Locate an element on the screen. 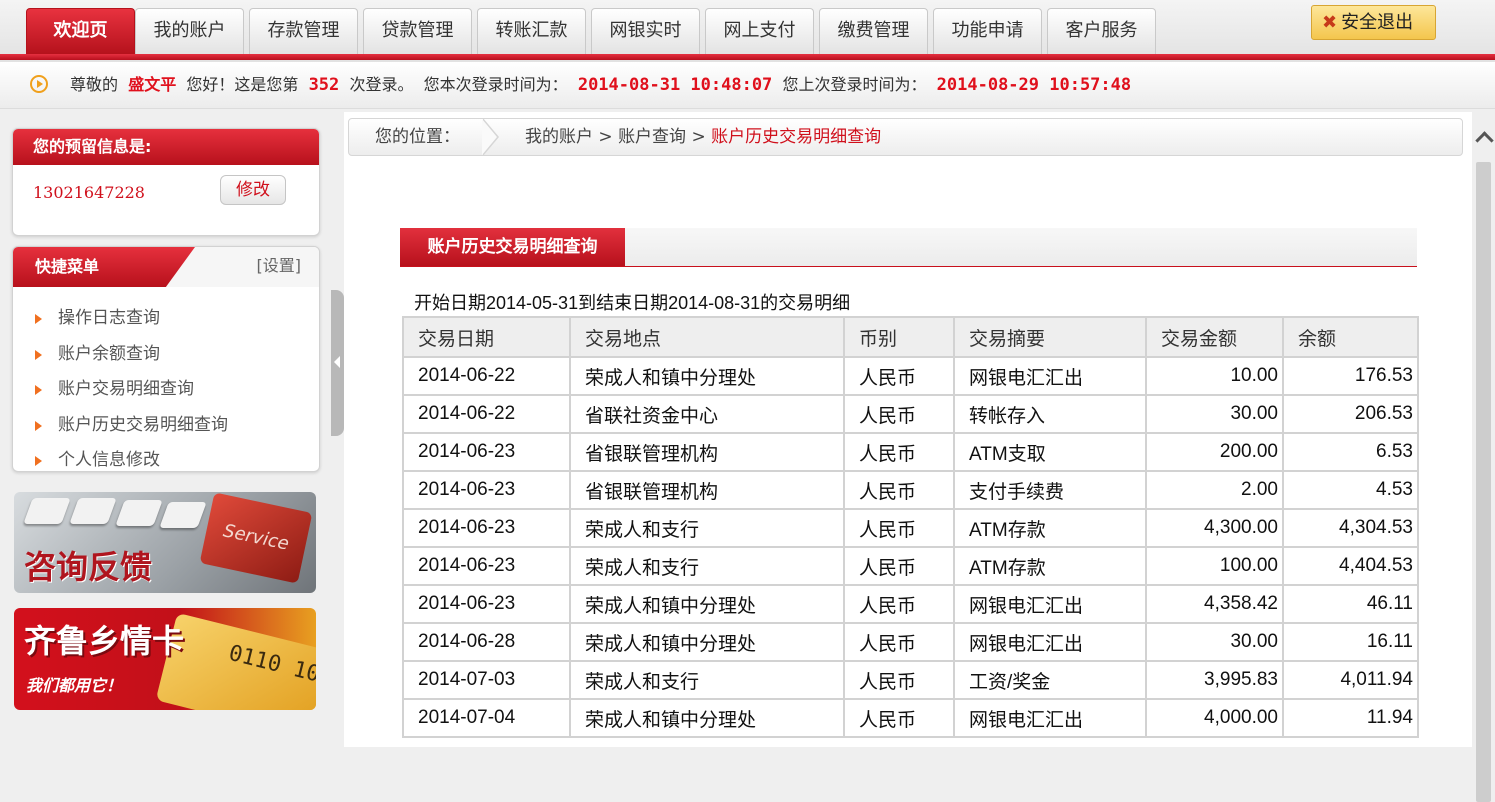  close-icon: ✖ is located at coordinates (1330, 22).